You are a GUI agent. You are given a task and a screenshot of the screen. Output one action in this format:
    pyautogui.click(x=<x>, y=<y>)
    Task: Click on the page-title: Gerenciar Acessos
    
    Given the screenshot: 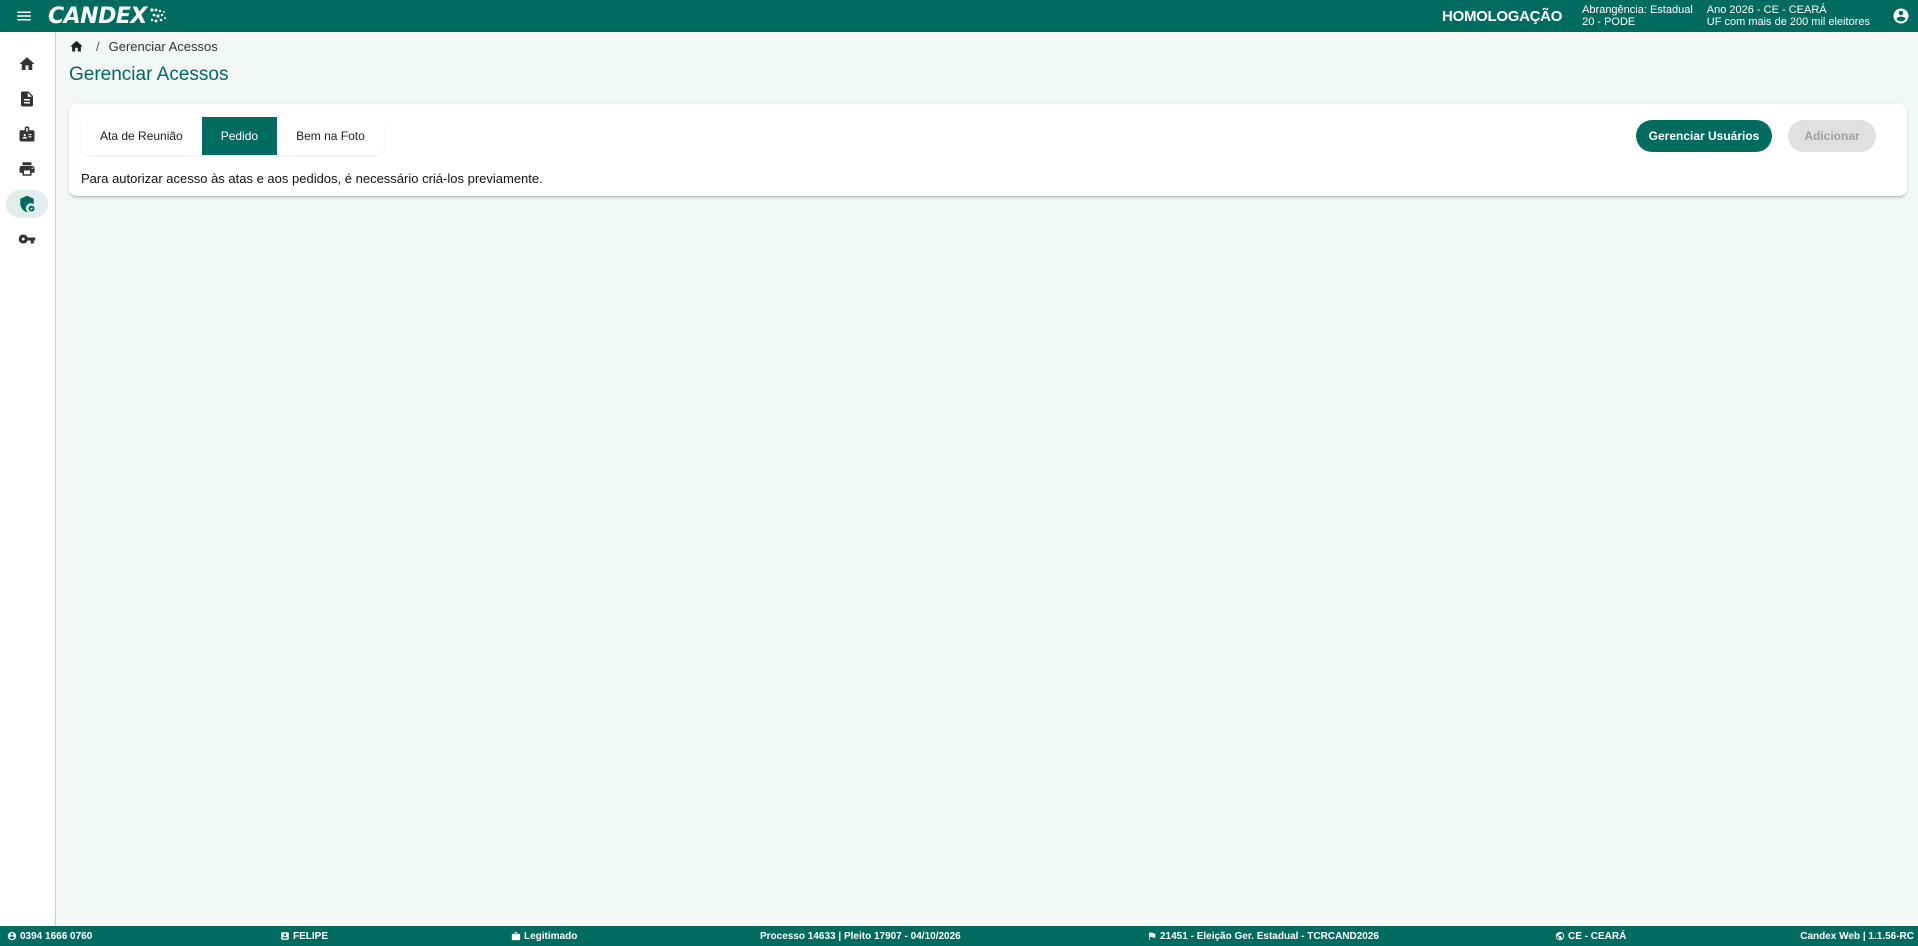 What is the action you would take?
    pyautogui.click(x=149, y=74)
    